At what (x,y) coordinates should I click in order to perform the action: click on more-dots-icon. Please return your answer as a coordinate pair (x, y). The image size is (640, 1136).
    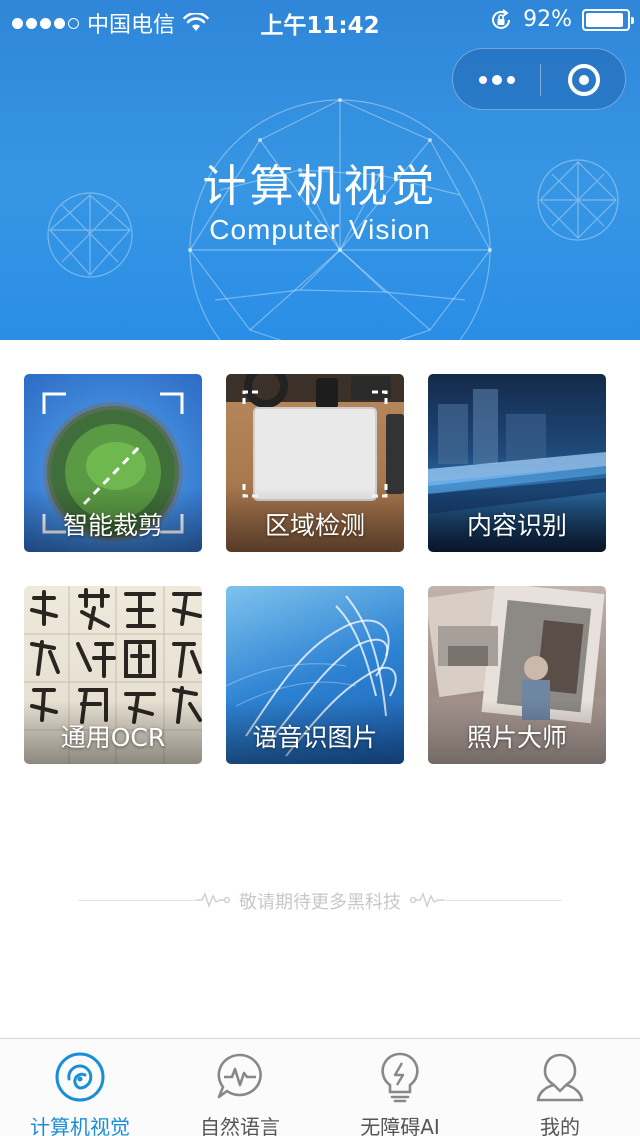
    Looking at the image, I should click on (482, 80).